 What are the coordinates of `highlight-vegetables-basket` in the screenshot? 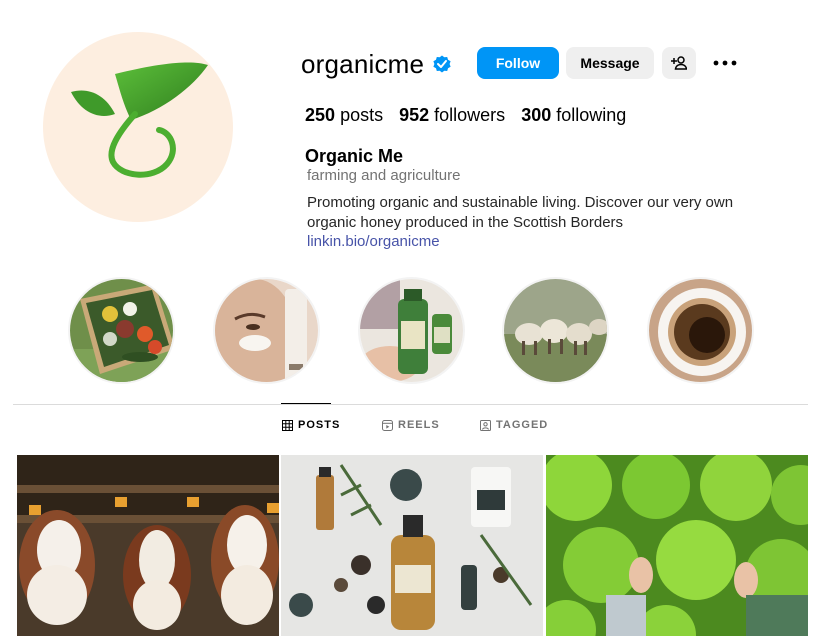 It's located at (121, 330).